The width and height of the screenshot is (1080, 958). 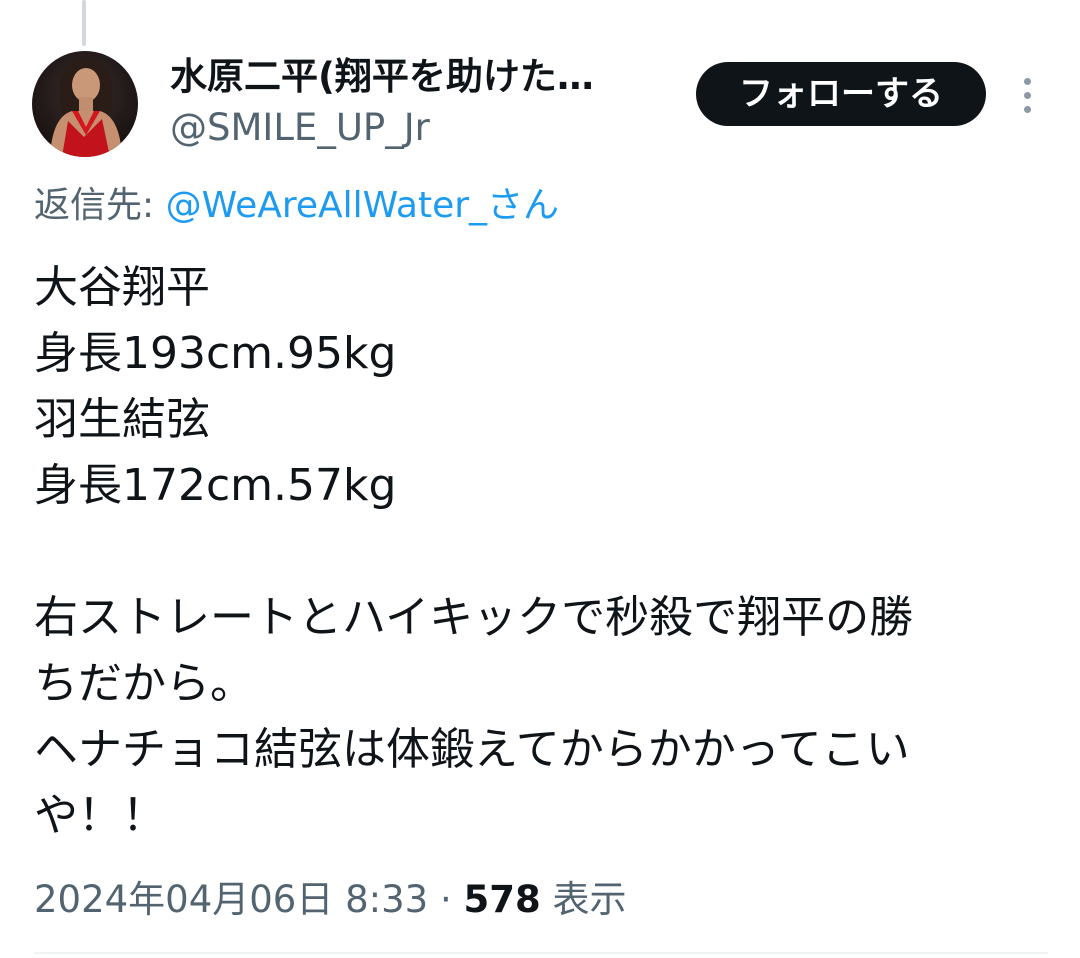 I want to click on tweet-meta: 2024年04月06日 8:33 · 578 表示, so click(x=330, y=900).